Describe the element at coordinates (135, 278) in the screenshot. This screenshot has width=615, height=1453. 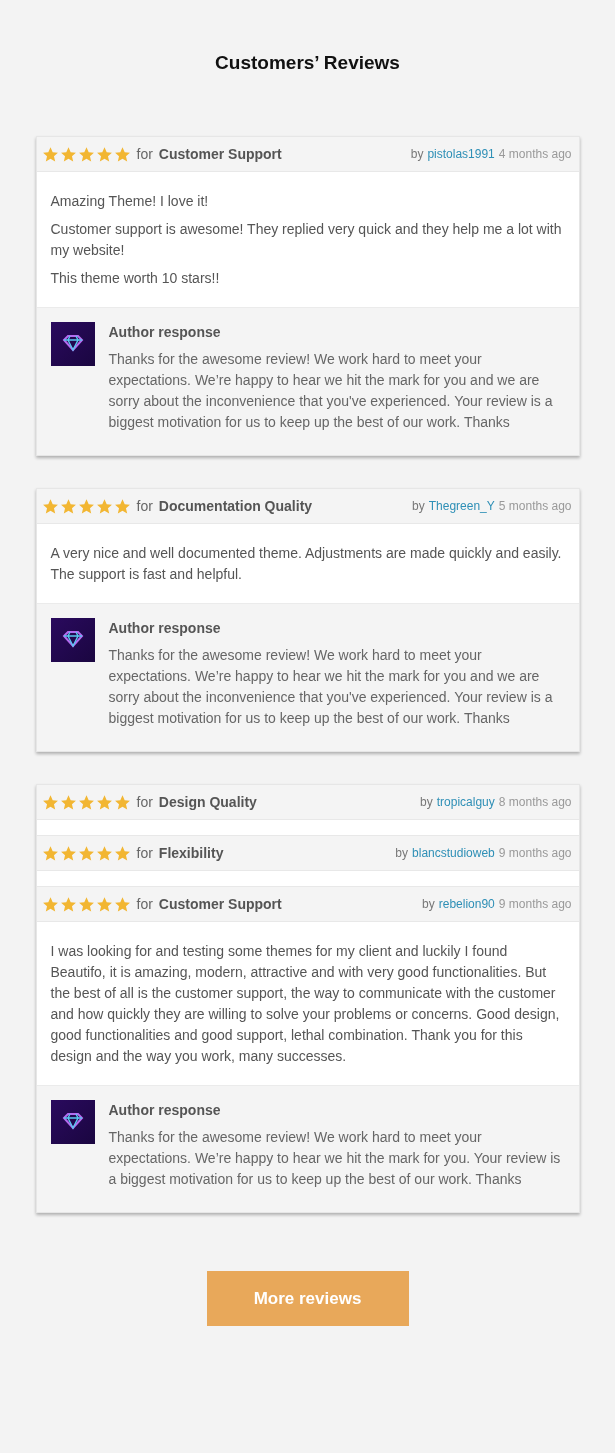
I see `review-text: This theme worth 10 stars!!` at that location.